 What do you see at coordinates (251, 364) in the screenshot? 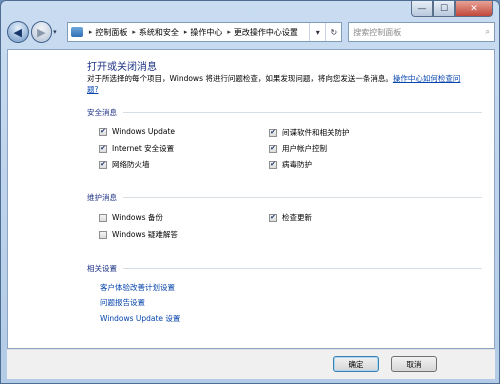
I see `dialog-footer: 确定 取消` at bounding box center [251, 364].